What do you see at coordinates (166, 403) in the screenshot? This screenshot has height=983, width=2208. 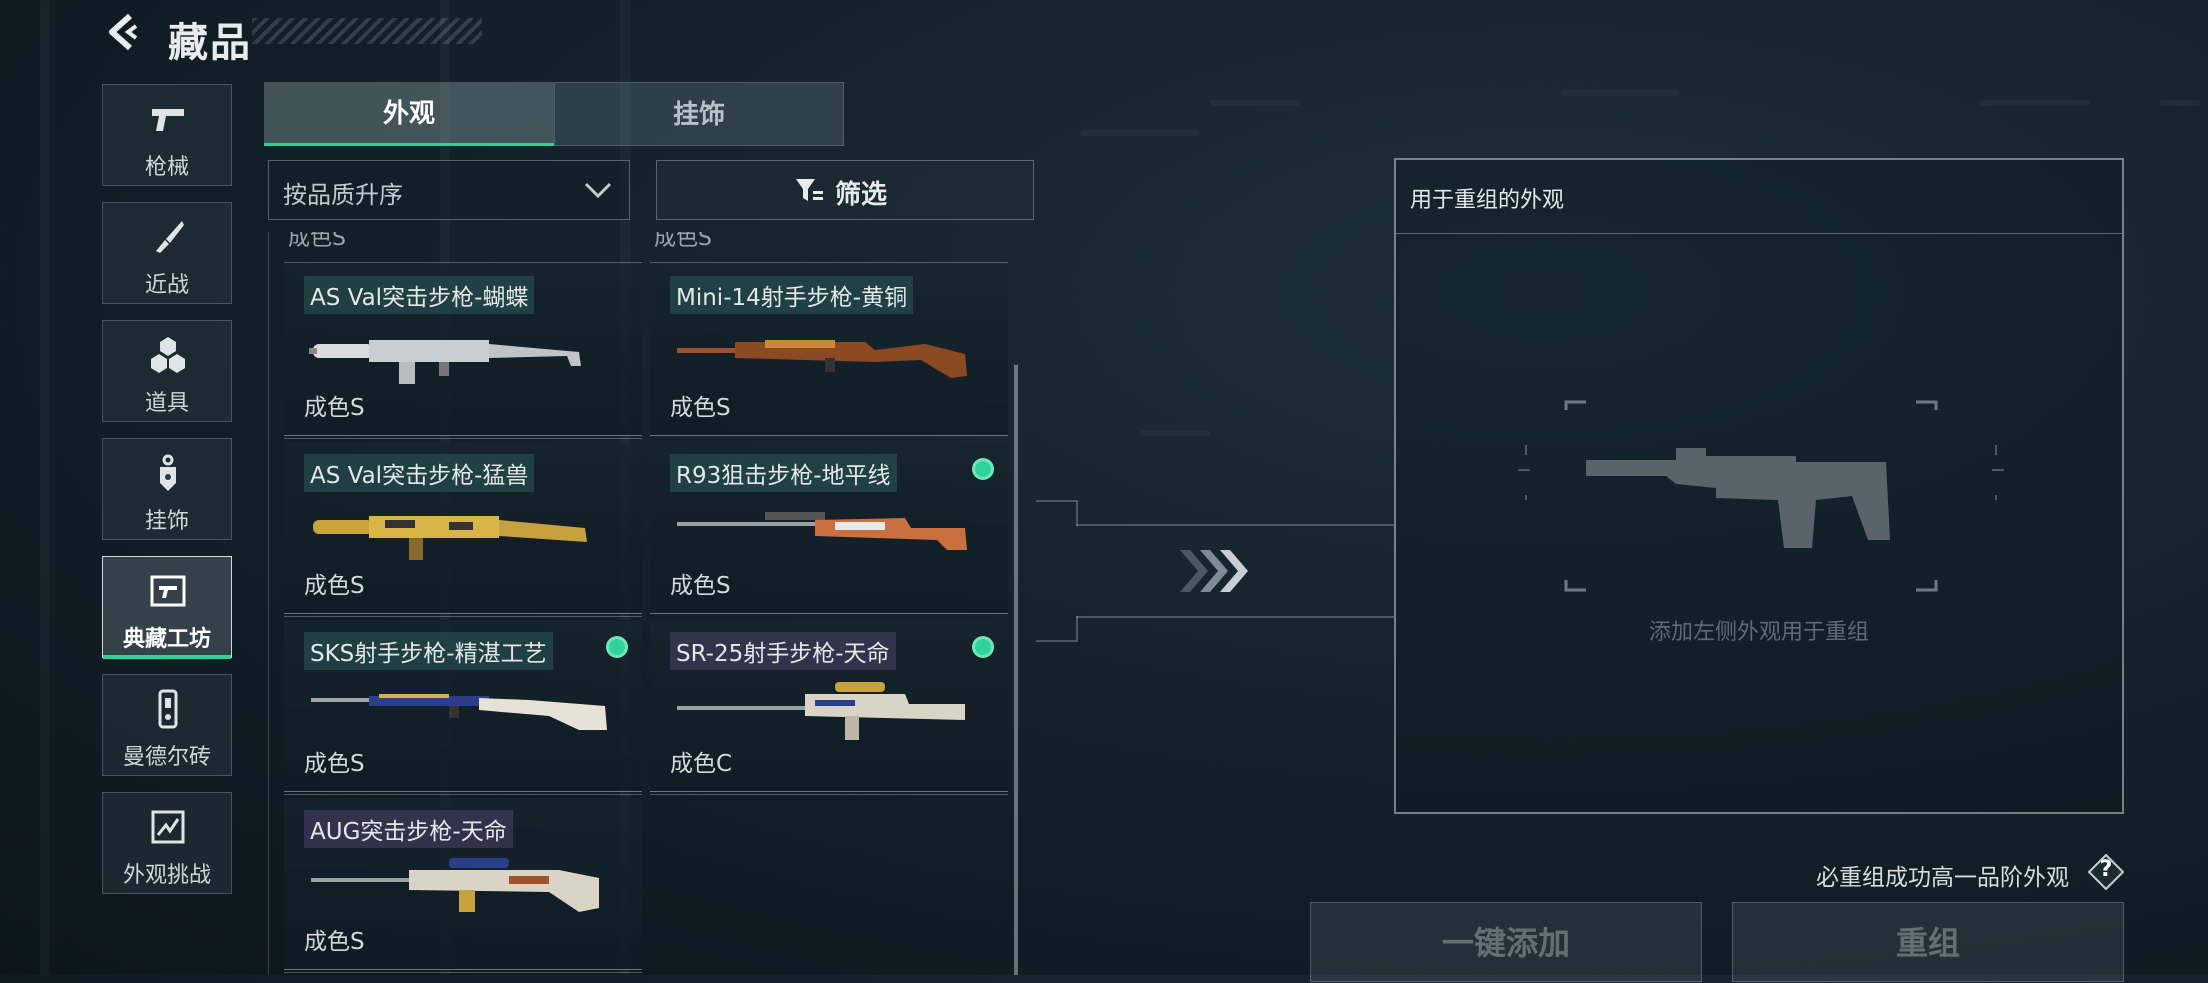 I see `nav-label: 道具` at bounding box center [166, 403].